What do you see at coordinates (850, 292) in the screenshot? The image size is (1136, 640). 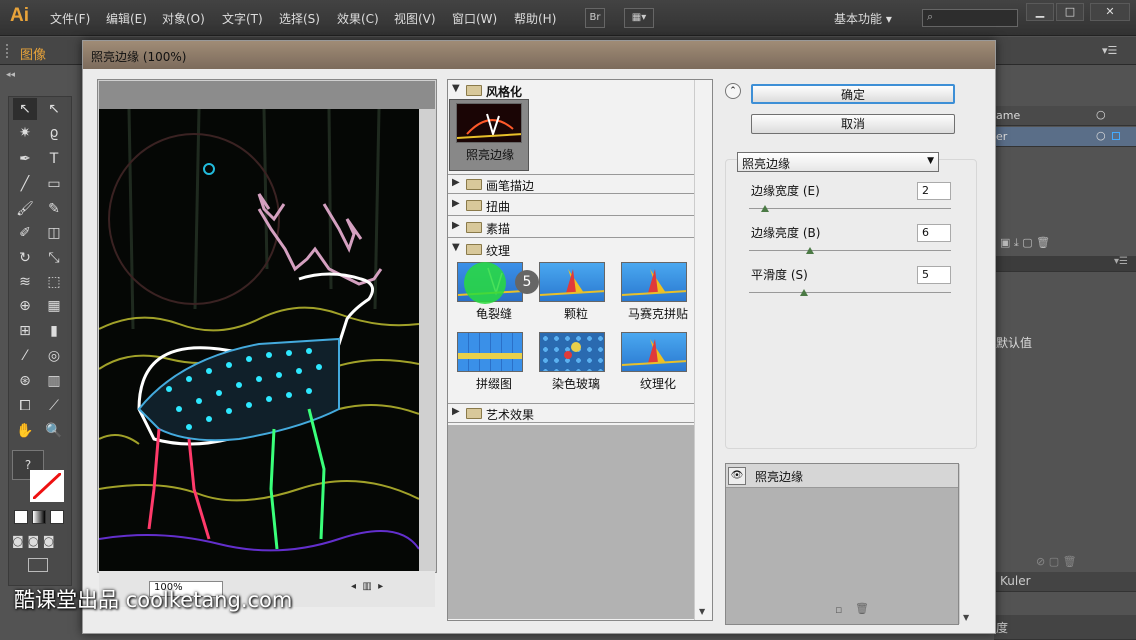 I see `smoothness-slider` at bounding box center [850, 292].